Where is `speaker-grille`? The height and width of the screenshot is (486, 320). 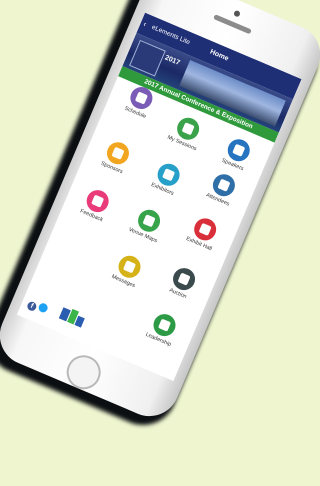 speaker-grille is located at coordinates (232, 24).